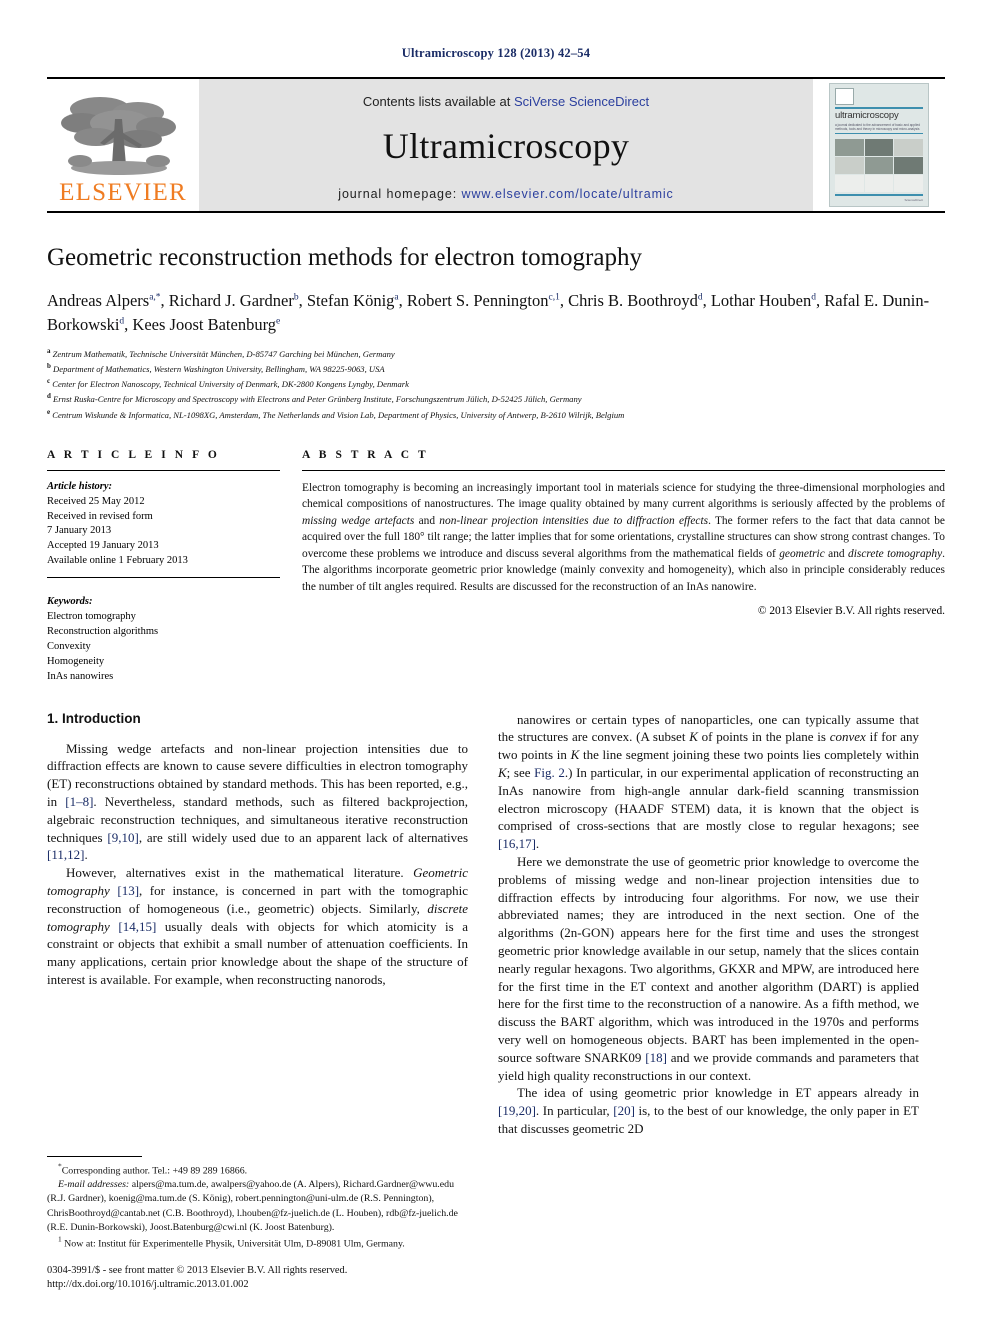 Image resolution: width=992 pixels, height=1323 pixels. Describe the element at coordinates (477, 300) in the screenshot. I see `author-name: Robert S. Pennington` at that location.